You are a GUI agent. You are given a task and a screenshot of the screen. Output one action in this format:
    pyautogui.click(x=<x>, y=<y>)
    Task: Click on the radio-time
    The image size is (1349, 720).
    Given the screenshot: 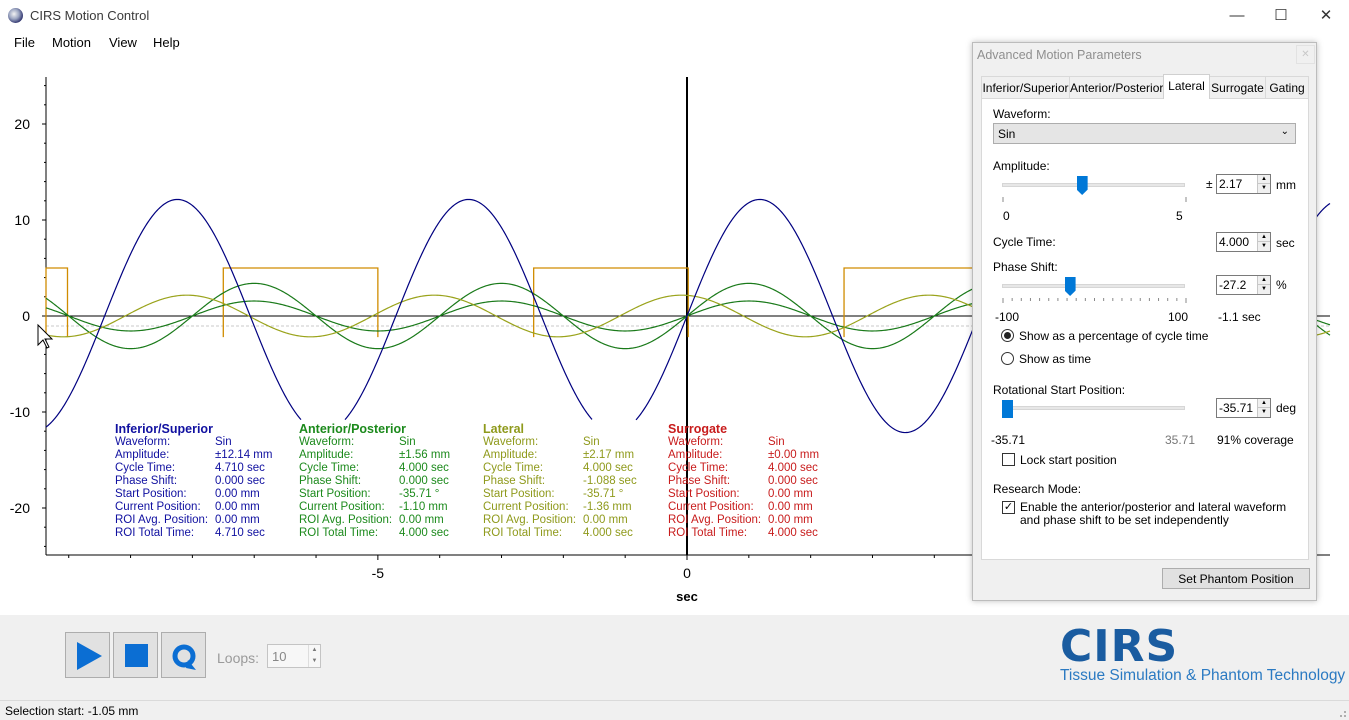 What is the action you would take?
    pyautogui.click(x=1007, y=358)
    